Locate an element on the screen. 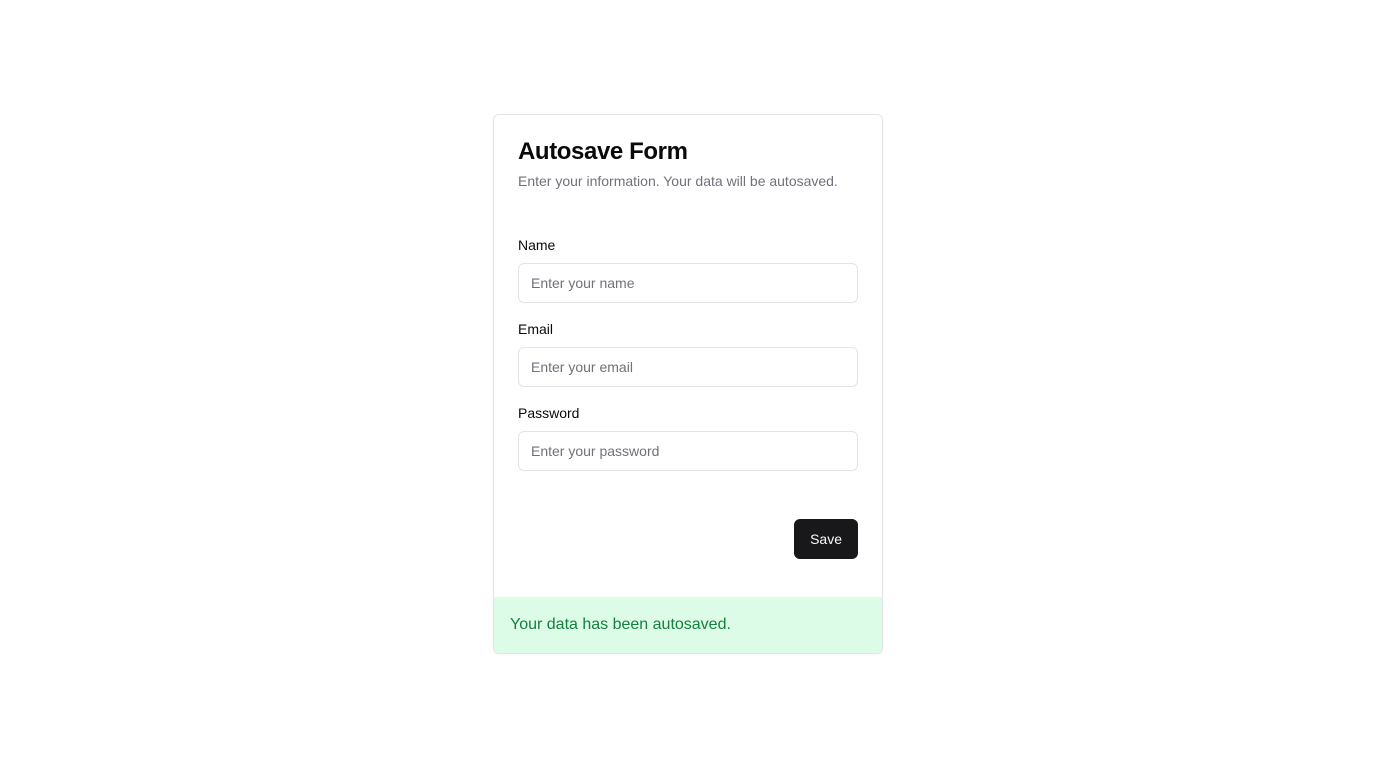 The height and width of the screenshot is (768, 1376). autosave-status-banner: Your data has been autosaved. is located at coordinates (688, 625).